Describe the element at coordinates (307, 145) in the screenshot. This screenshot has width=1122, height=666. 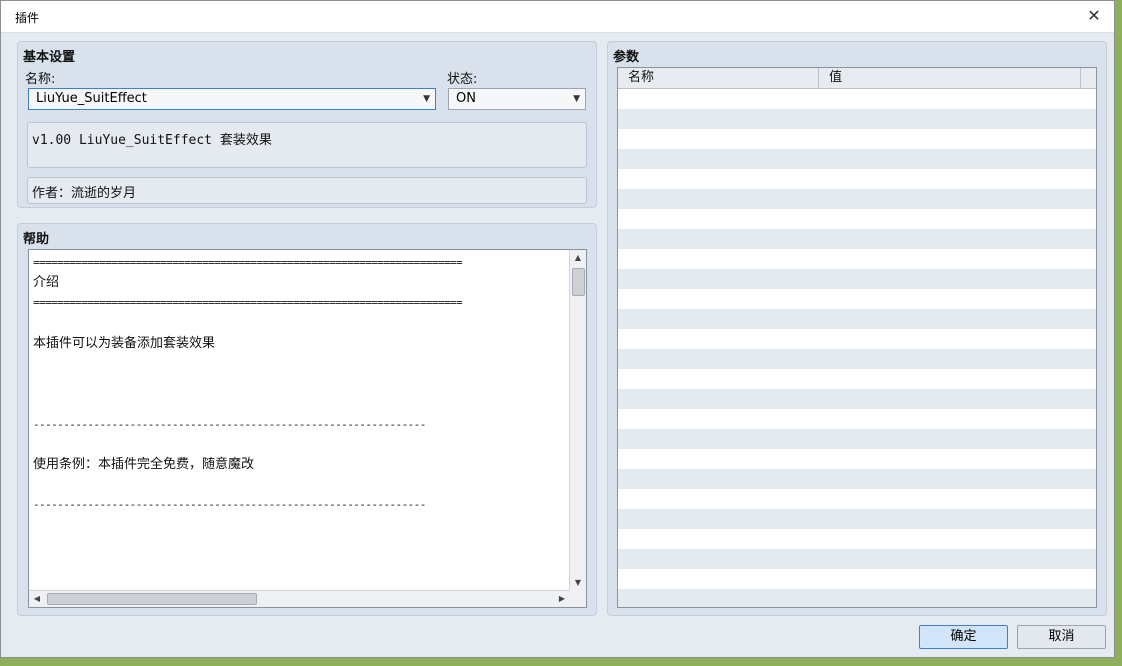
I see `description-field: v1.00 LiuYue_SuitEffect 套装效果` at that location.